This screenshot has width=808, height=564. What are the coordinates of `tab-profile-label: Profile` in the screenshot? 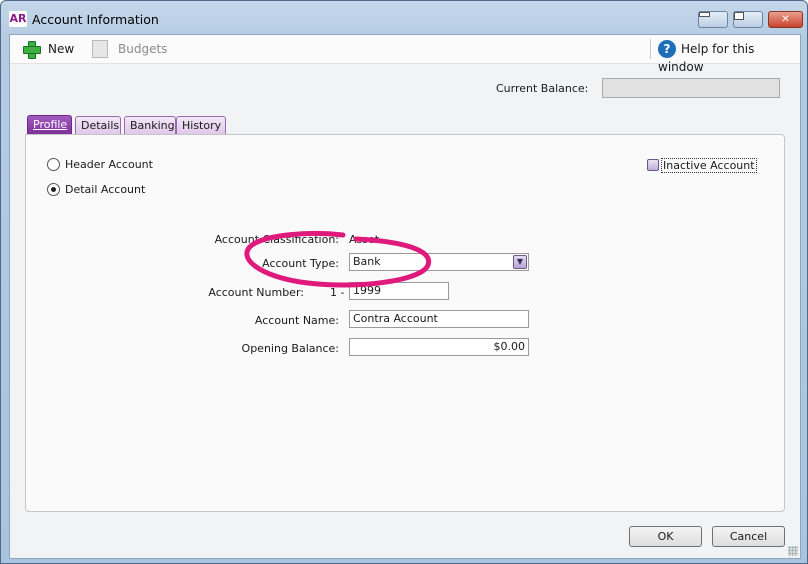 It's located at (50, 124).